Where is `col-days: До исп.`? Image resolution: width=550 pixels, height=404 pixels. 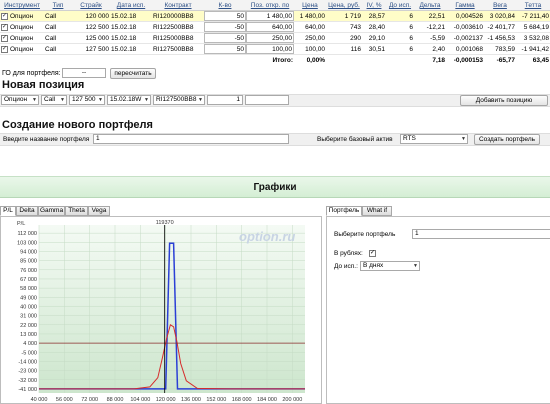
col-days: До исп. is located at coordinates (400, 5).